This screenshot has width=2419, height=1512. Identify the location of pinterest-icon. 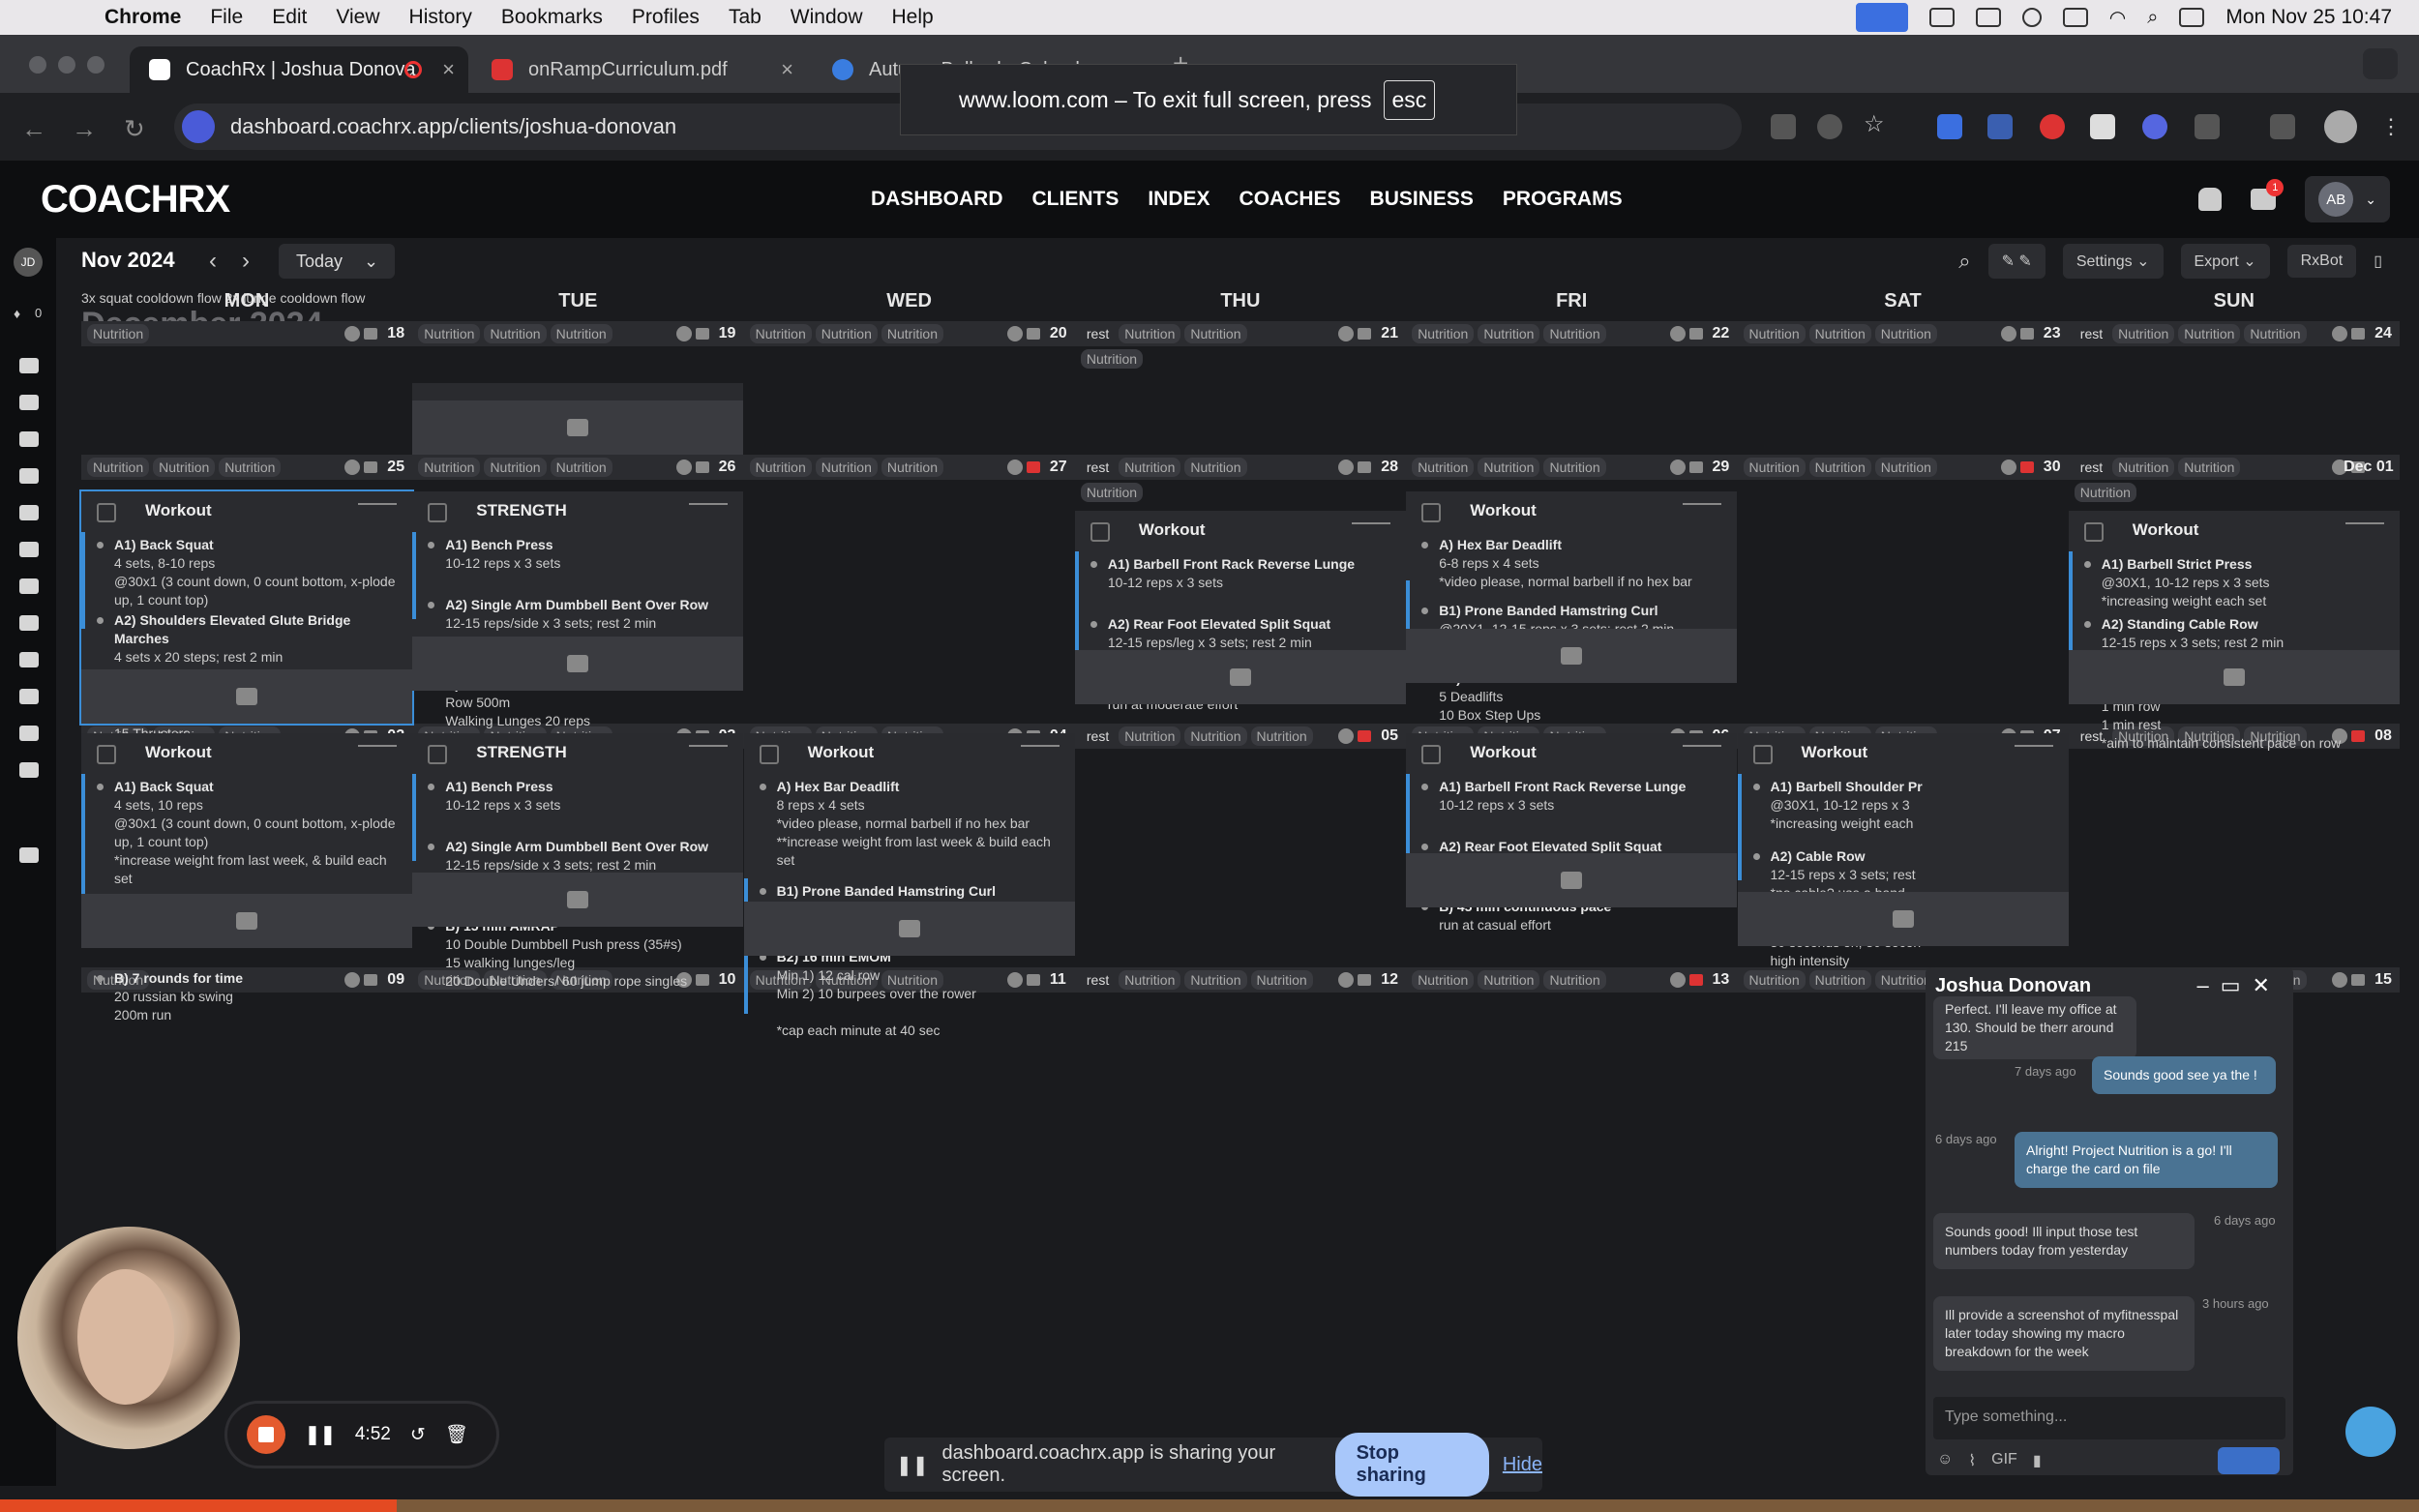
(2052, 127).